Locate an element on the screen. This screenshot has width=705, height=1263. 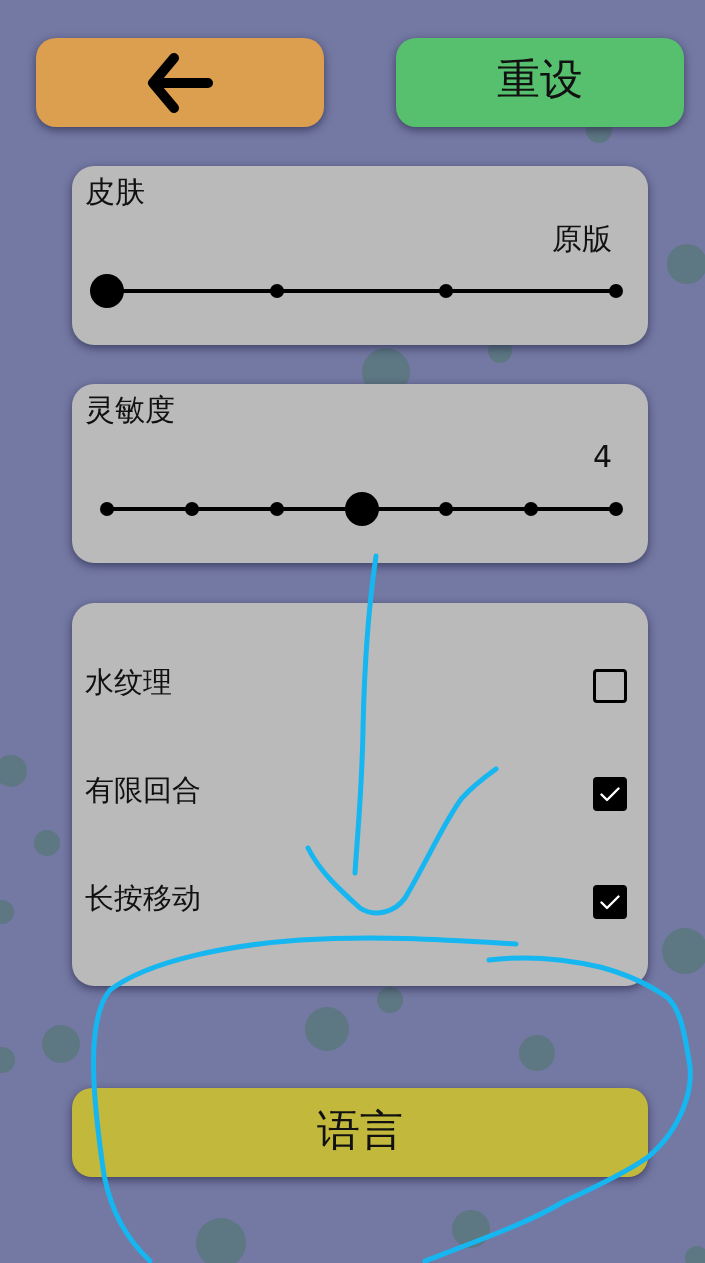
setting-value: 原版 is located at coordinates (582, 239).